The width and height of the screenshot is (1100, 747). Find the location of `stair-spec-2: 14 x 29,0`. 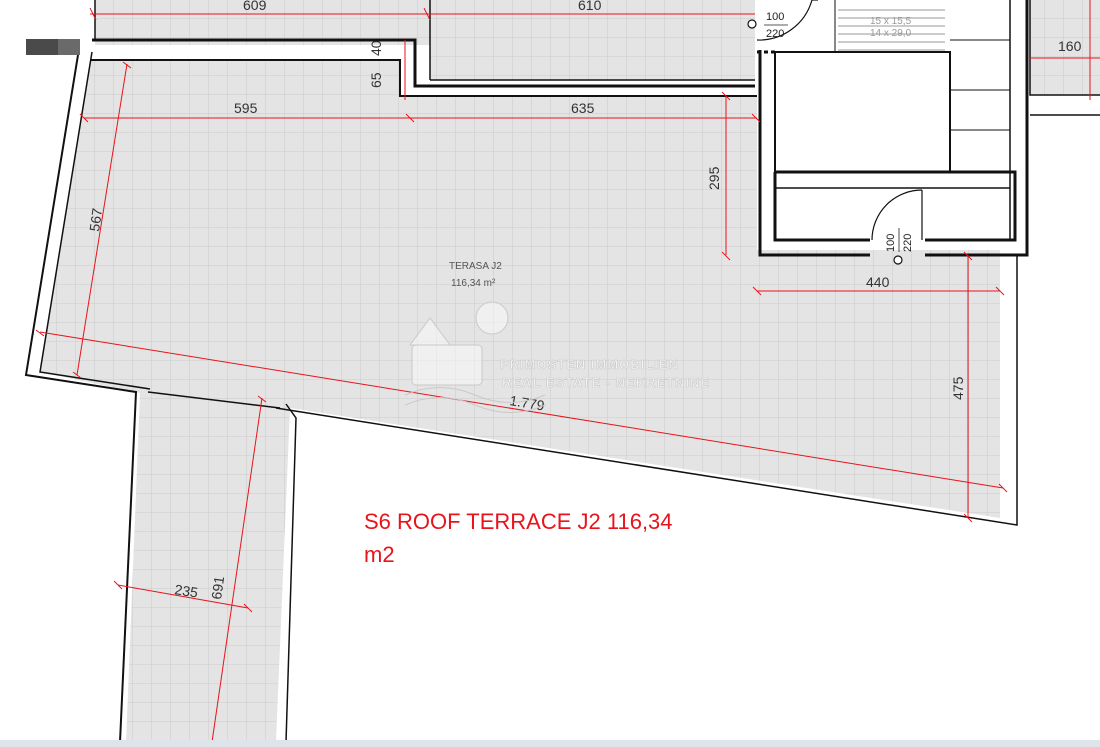

stair-spec-2: 14 x 29,0 is located at coordinates (891, 33).